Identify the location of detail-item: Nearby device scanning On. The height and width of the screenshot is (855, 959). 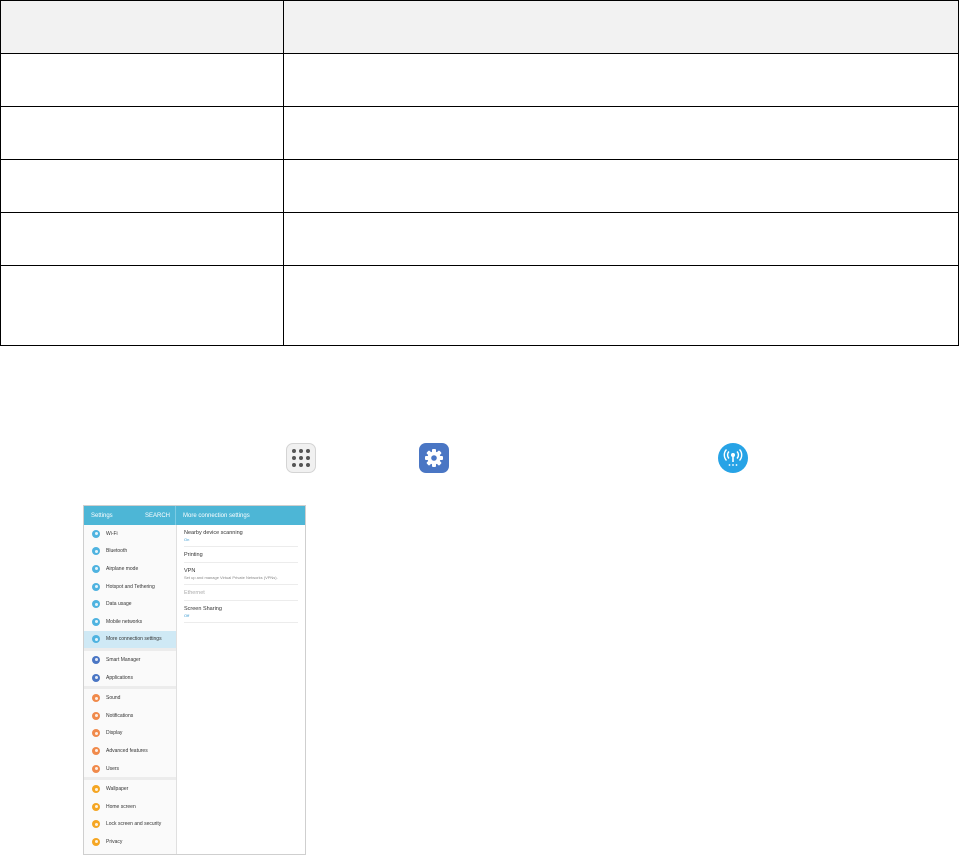
(241, 536).